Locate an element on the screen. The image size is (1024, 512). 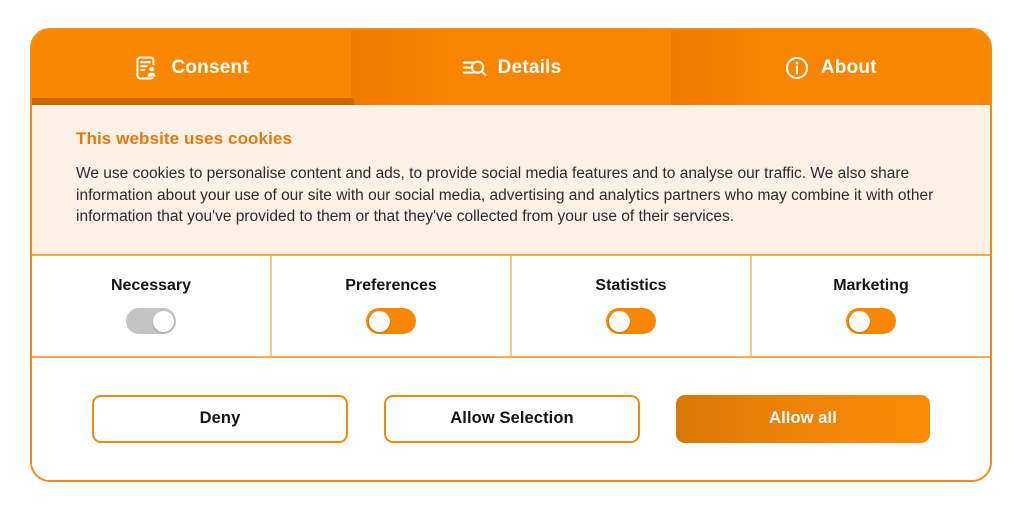
allow-selection-button: Allow Selection is located at coordinates (512, 418).